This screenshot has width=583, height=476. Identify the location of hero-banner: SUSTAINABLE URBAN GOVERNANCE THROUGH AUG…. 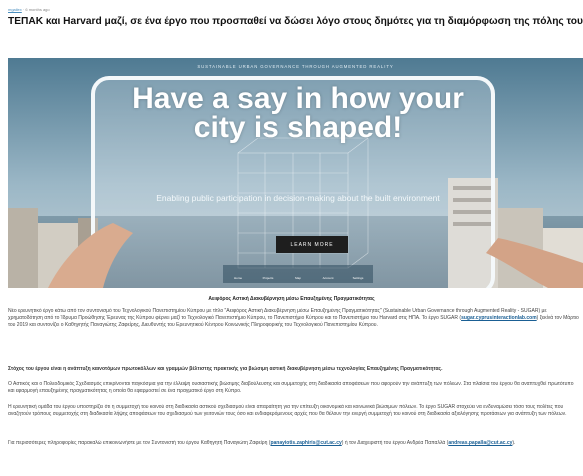
(295, 66).